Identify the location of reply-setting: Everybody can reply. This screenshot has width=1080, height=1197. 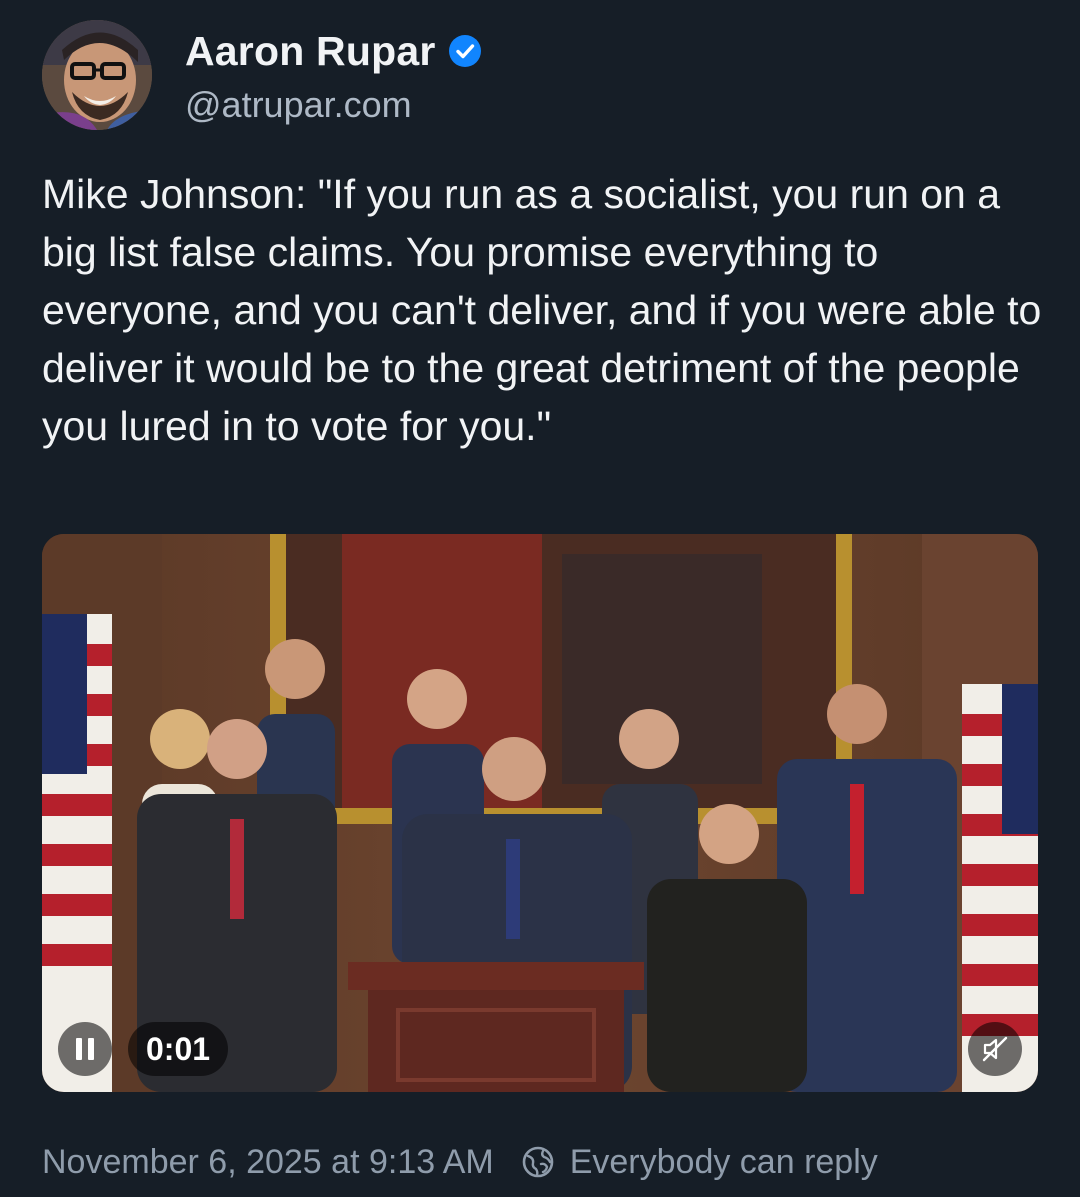
(699, 1162).